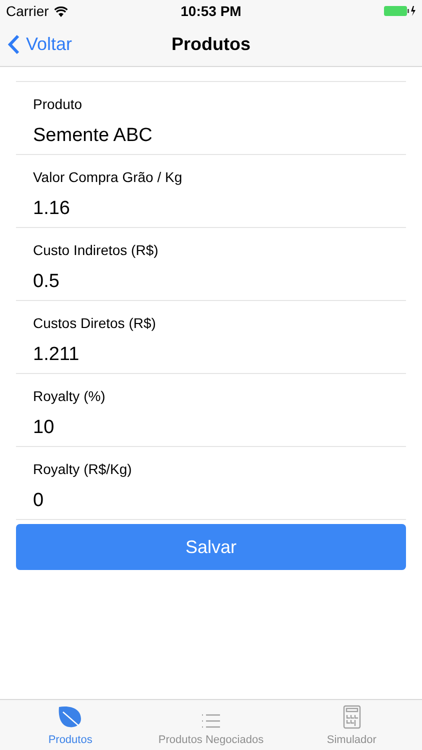  What do you see at coordinates (61, 11) in the screenshot?
I see `wifi-icon` at bounding box center [61, 11].